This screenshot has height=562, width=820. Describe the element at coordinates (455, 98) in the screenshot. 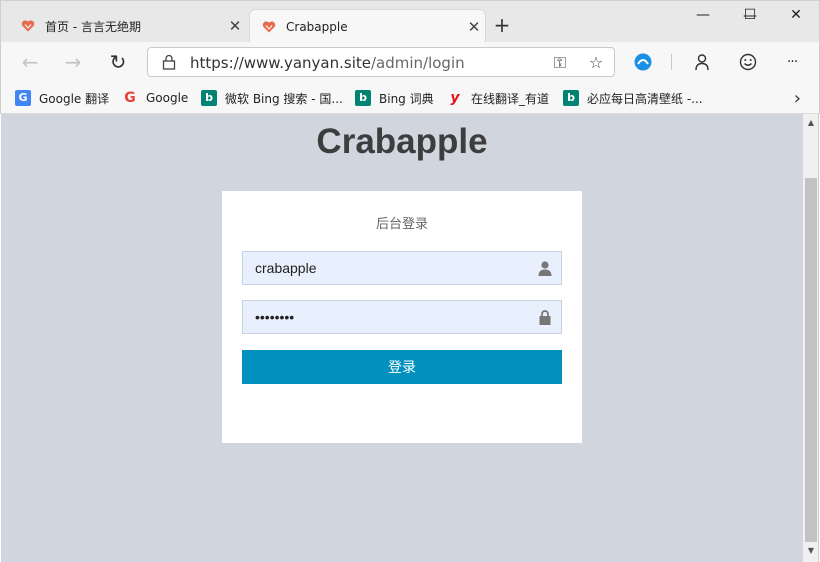

I see `youdao-icon: y` at that location.